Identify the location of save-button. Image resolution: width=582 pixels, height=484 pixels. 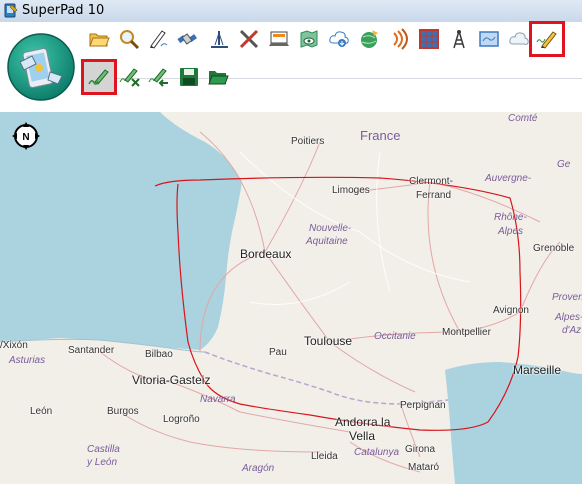
(189, 77).